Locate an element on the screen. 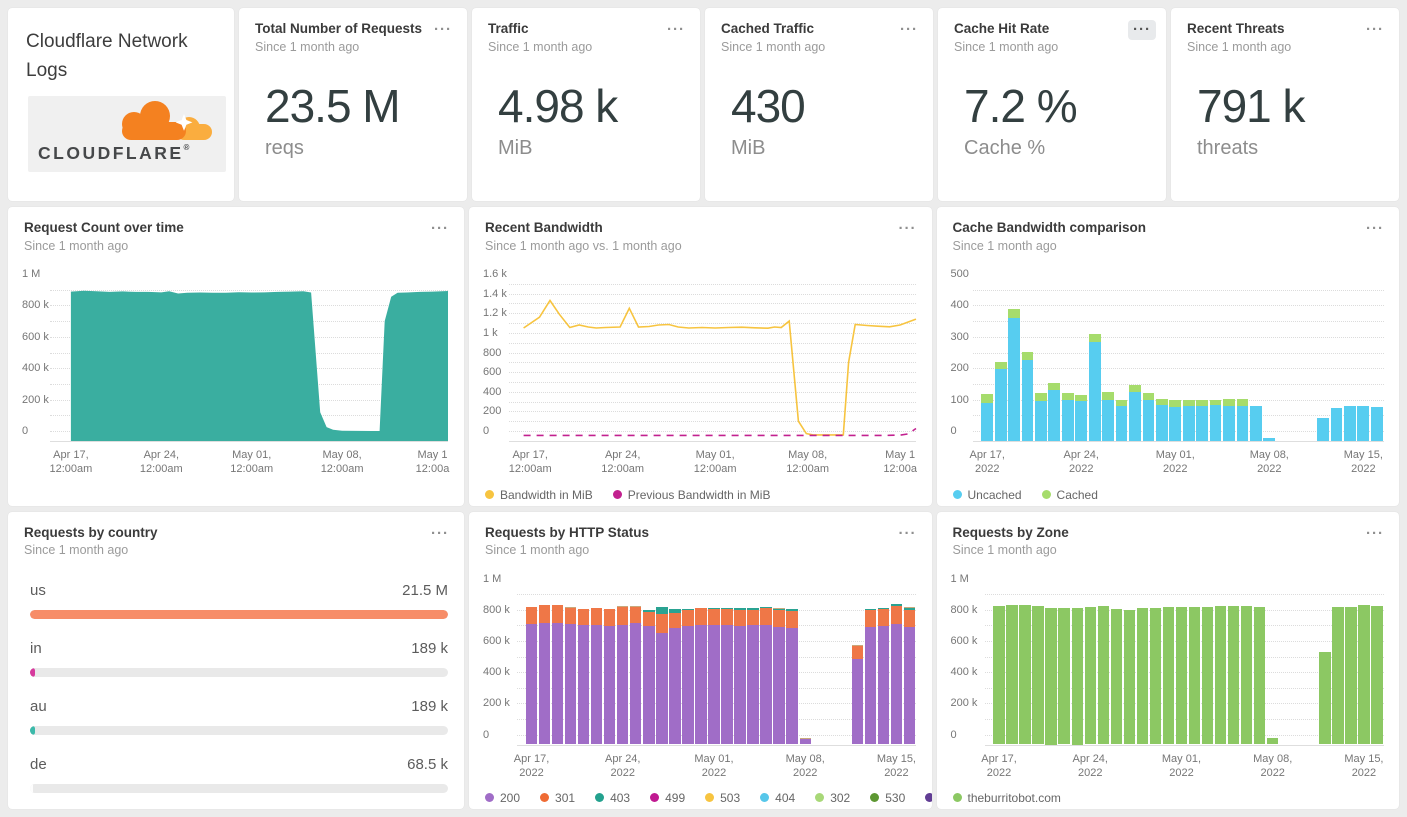 Image resolution: width=1407 pixels, height=817 pixels. stat-unit: Cache % is located at coordinates (1005, 147).